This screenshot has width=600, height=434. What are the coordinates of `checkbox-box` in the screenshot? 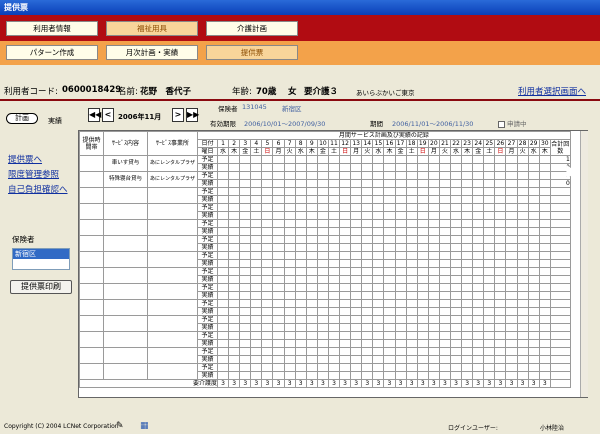 It's located at (501, 124).